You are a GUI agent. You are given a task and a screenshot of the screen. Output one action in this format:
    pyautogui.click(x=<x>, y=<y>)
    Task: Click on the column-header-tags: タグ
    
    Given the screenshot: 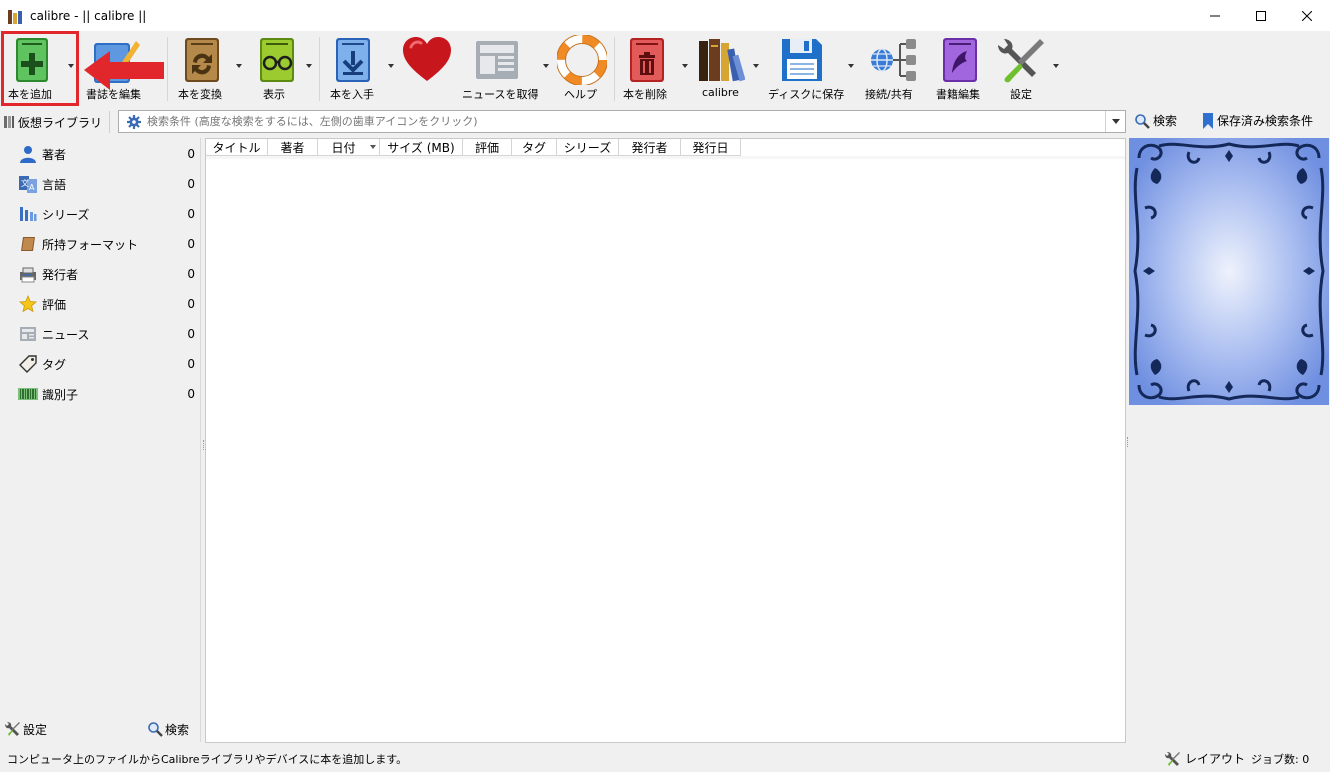 What is the action you would take?
    pyautogui.click(x=534, y=147)
    